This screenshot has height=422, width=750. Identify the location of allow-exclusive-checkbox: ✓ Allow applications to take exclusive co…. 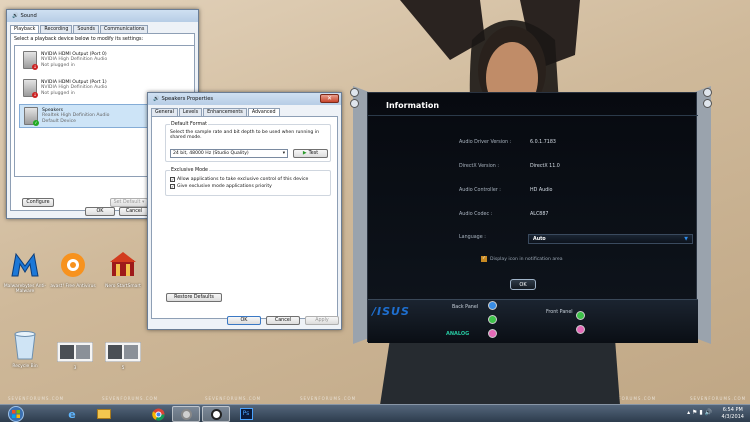
(239, 179).